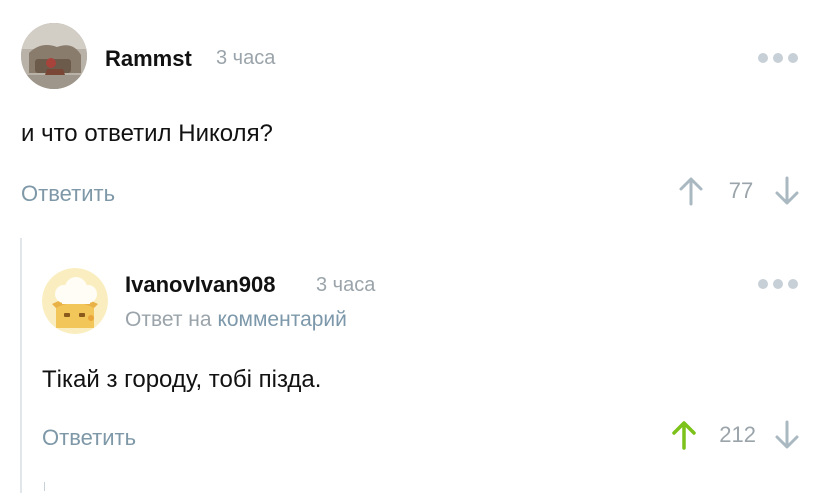  Describe the element at coordinates (281, 319) in the screenshot. I see `reply-to-comment-link: комментарий` at that location.